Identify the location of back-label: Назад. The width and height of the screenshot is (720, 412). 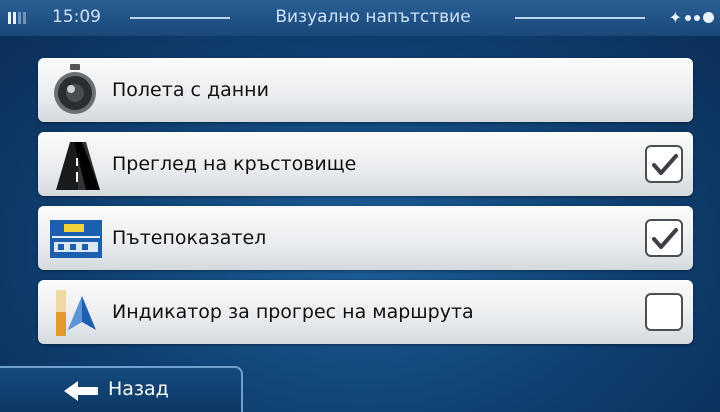
(138, 389).